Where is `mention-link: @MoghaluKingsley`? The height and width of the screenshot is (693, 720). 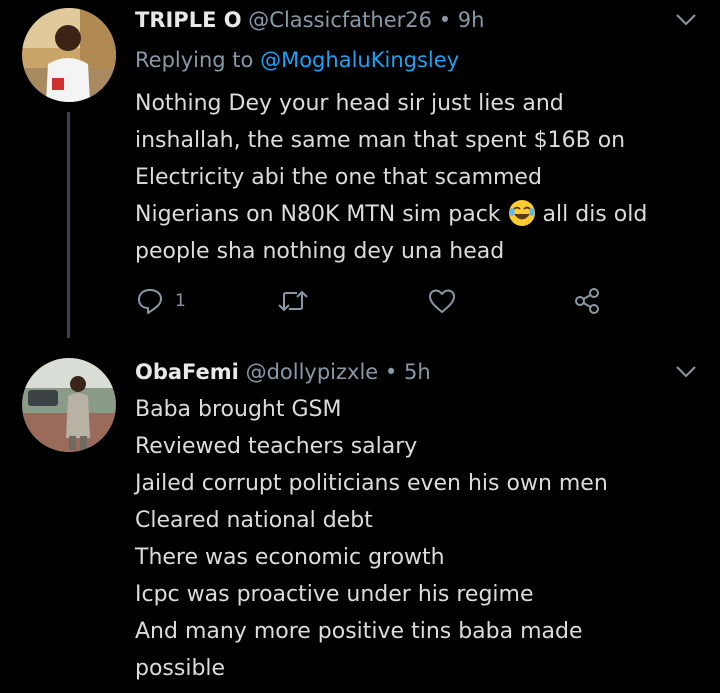 mention-link: @MoghaluKingsley is located at coordinates (359, 60).